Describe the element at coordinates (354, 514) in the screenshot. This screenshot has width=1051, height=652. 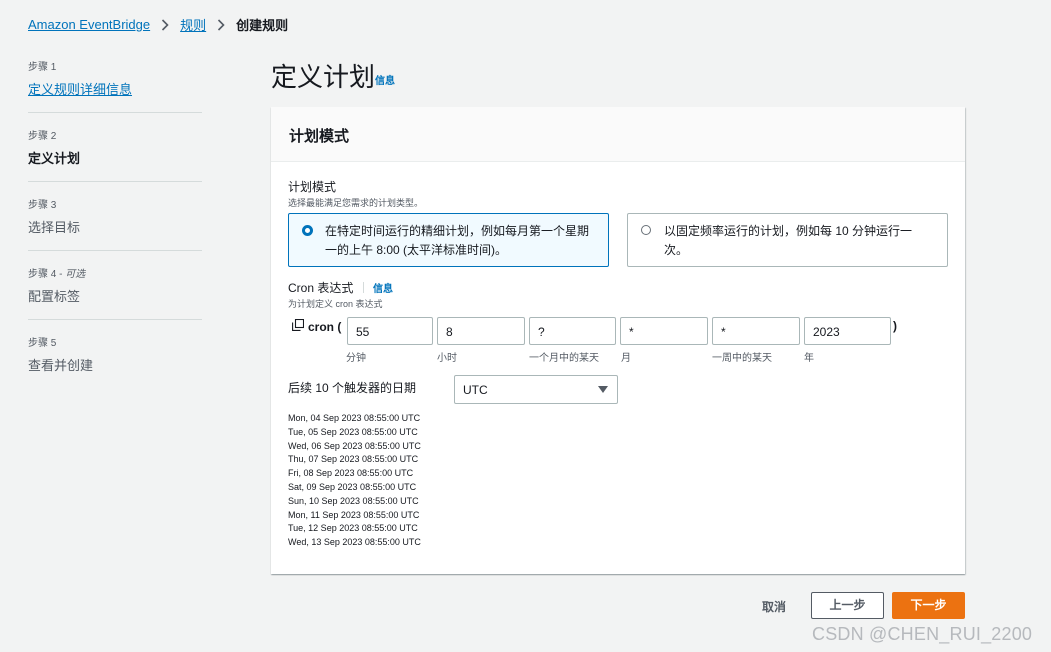
I see `trigger-date: Mon, 11 Sep 2023 08:55:00 UTC` at that location.